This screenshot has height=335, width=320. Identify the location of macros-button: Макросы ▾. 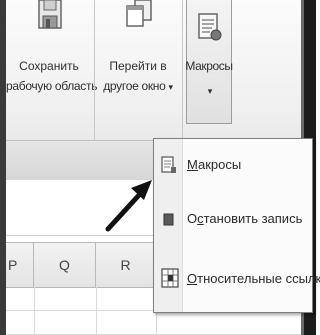
(209, 62).